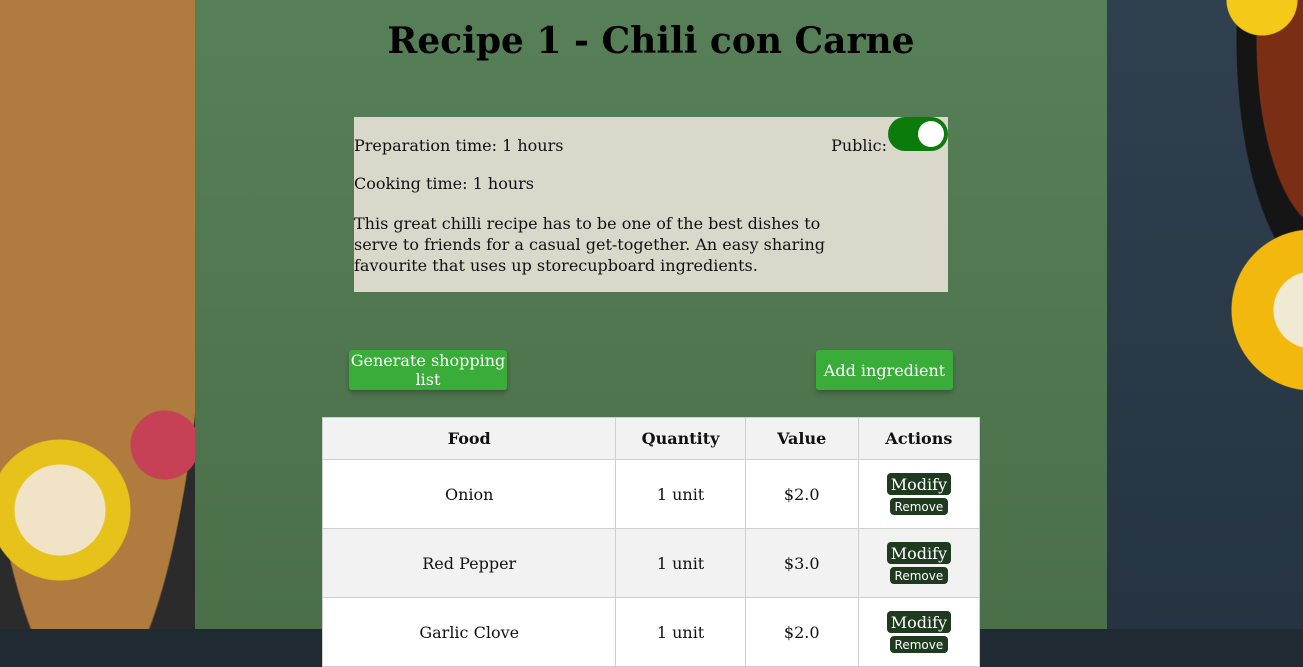 The width and height of the screenshot is (1303, 667). I want to click on public-label: Public:, so click(859, 145).